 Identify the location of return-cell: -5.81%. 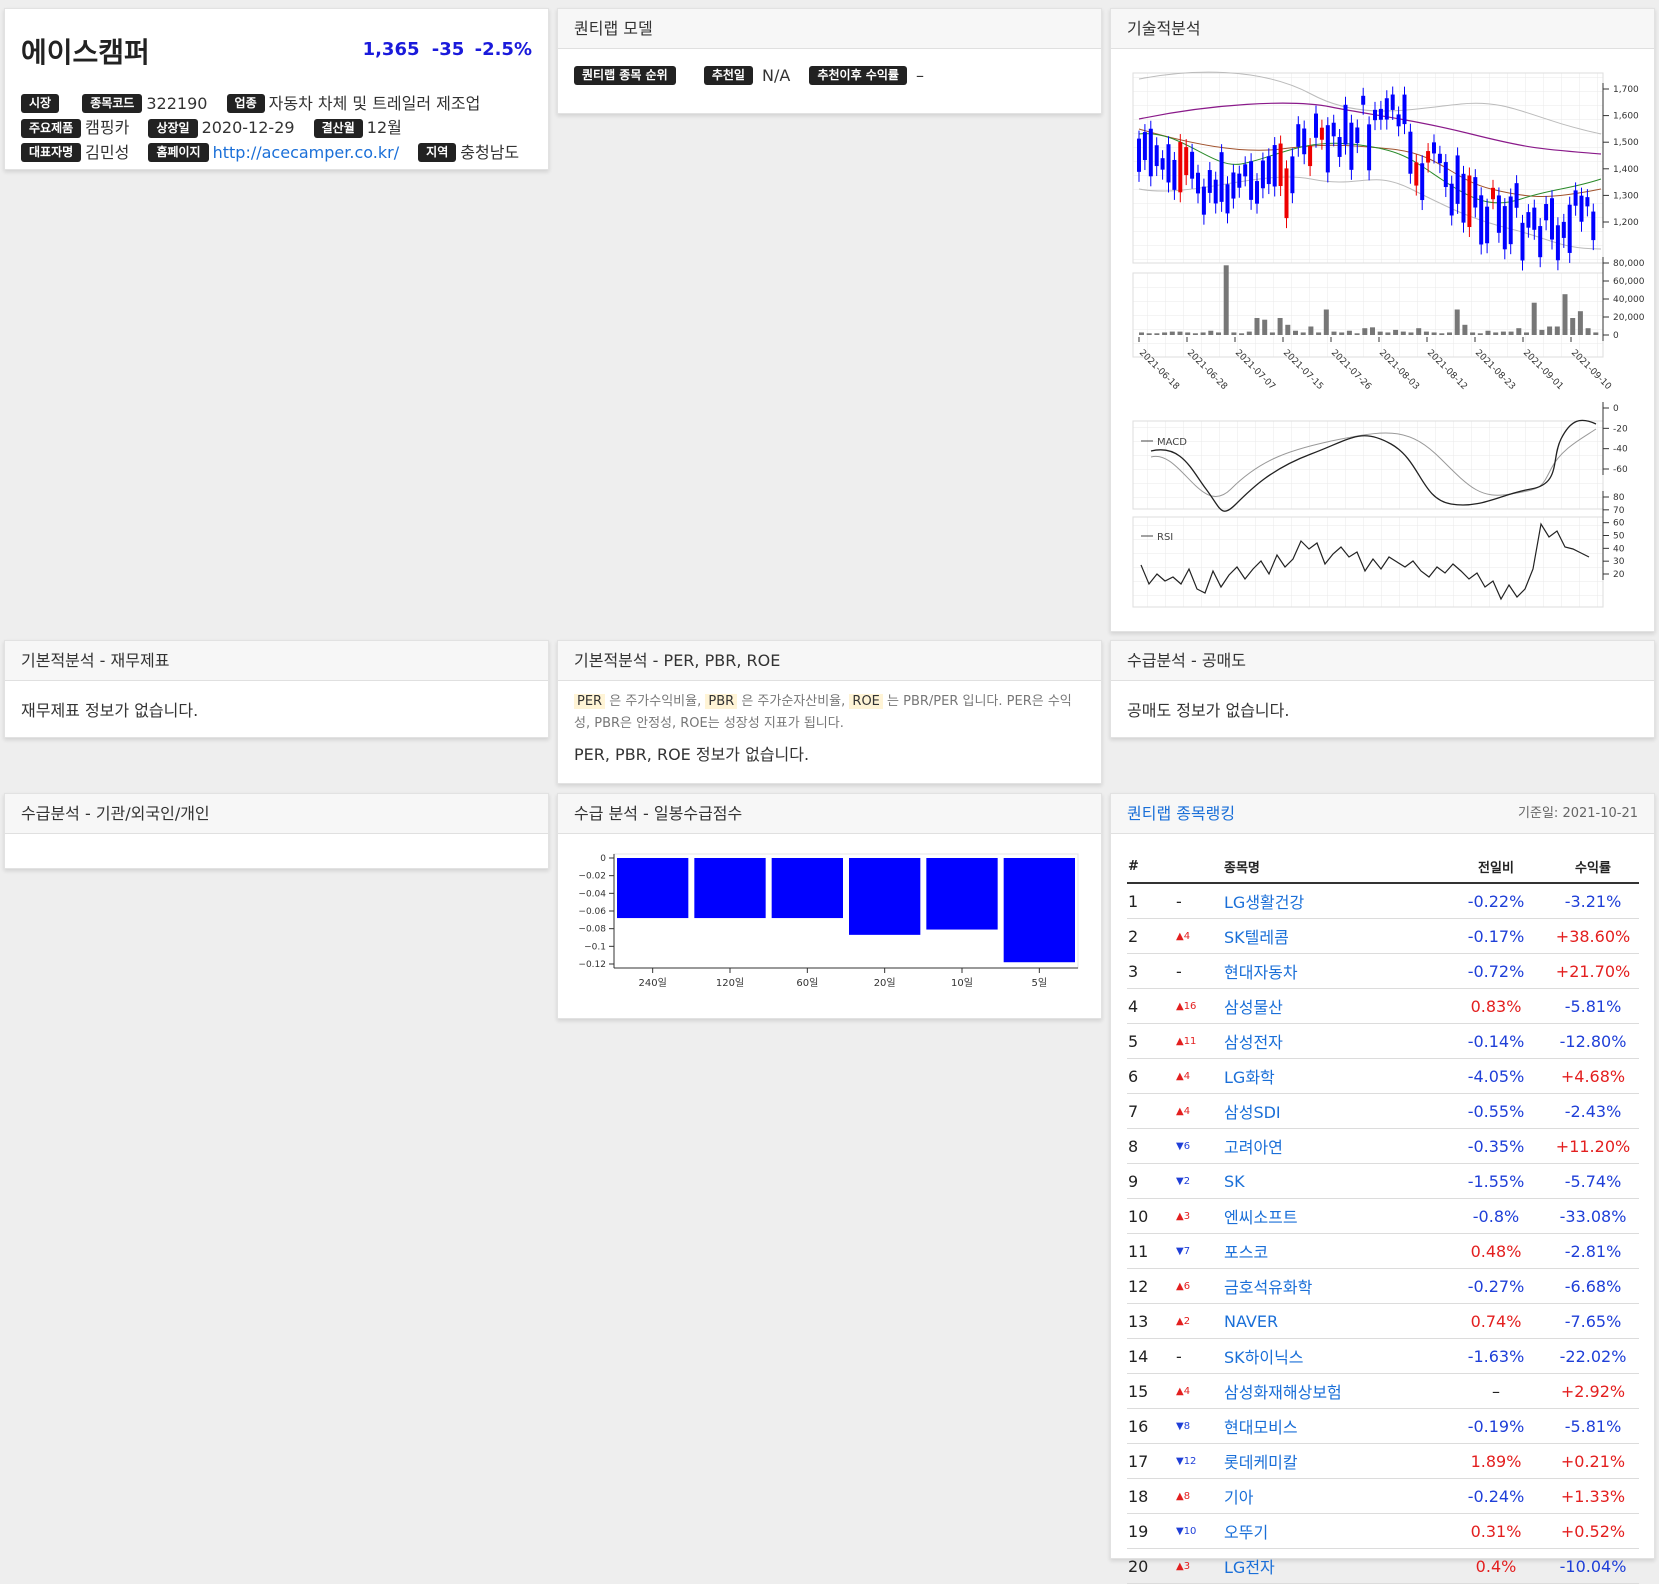
(1593, 1006).